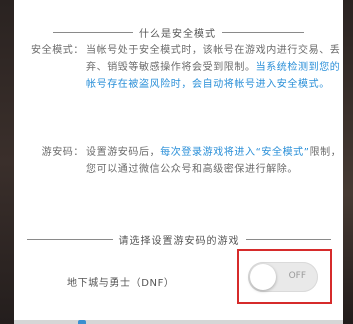 Image resolution: width=353 pixels, height=324 pixels. What do you see at coordinates (297, 276) in the screenshot?
I see `toggle-state-label: OFF` at bounding box center [297, 276].